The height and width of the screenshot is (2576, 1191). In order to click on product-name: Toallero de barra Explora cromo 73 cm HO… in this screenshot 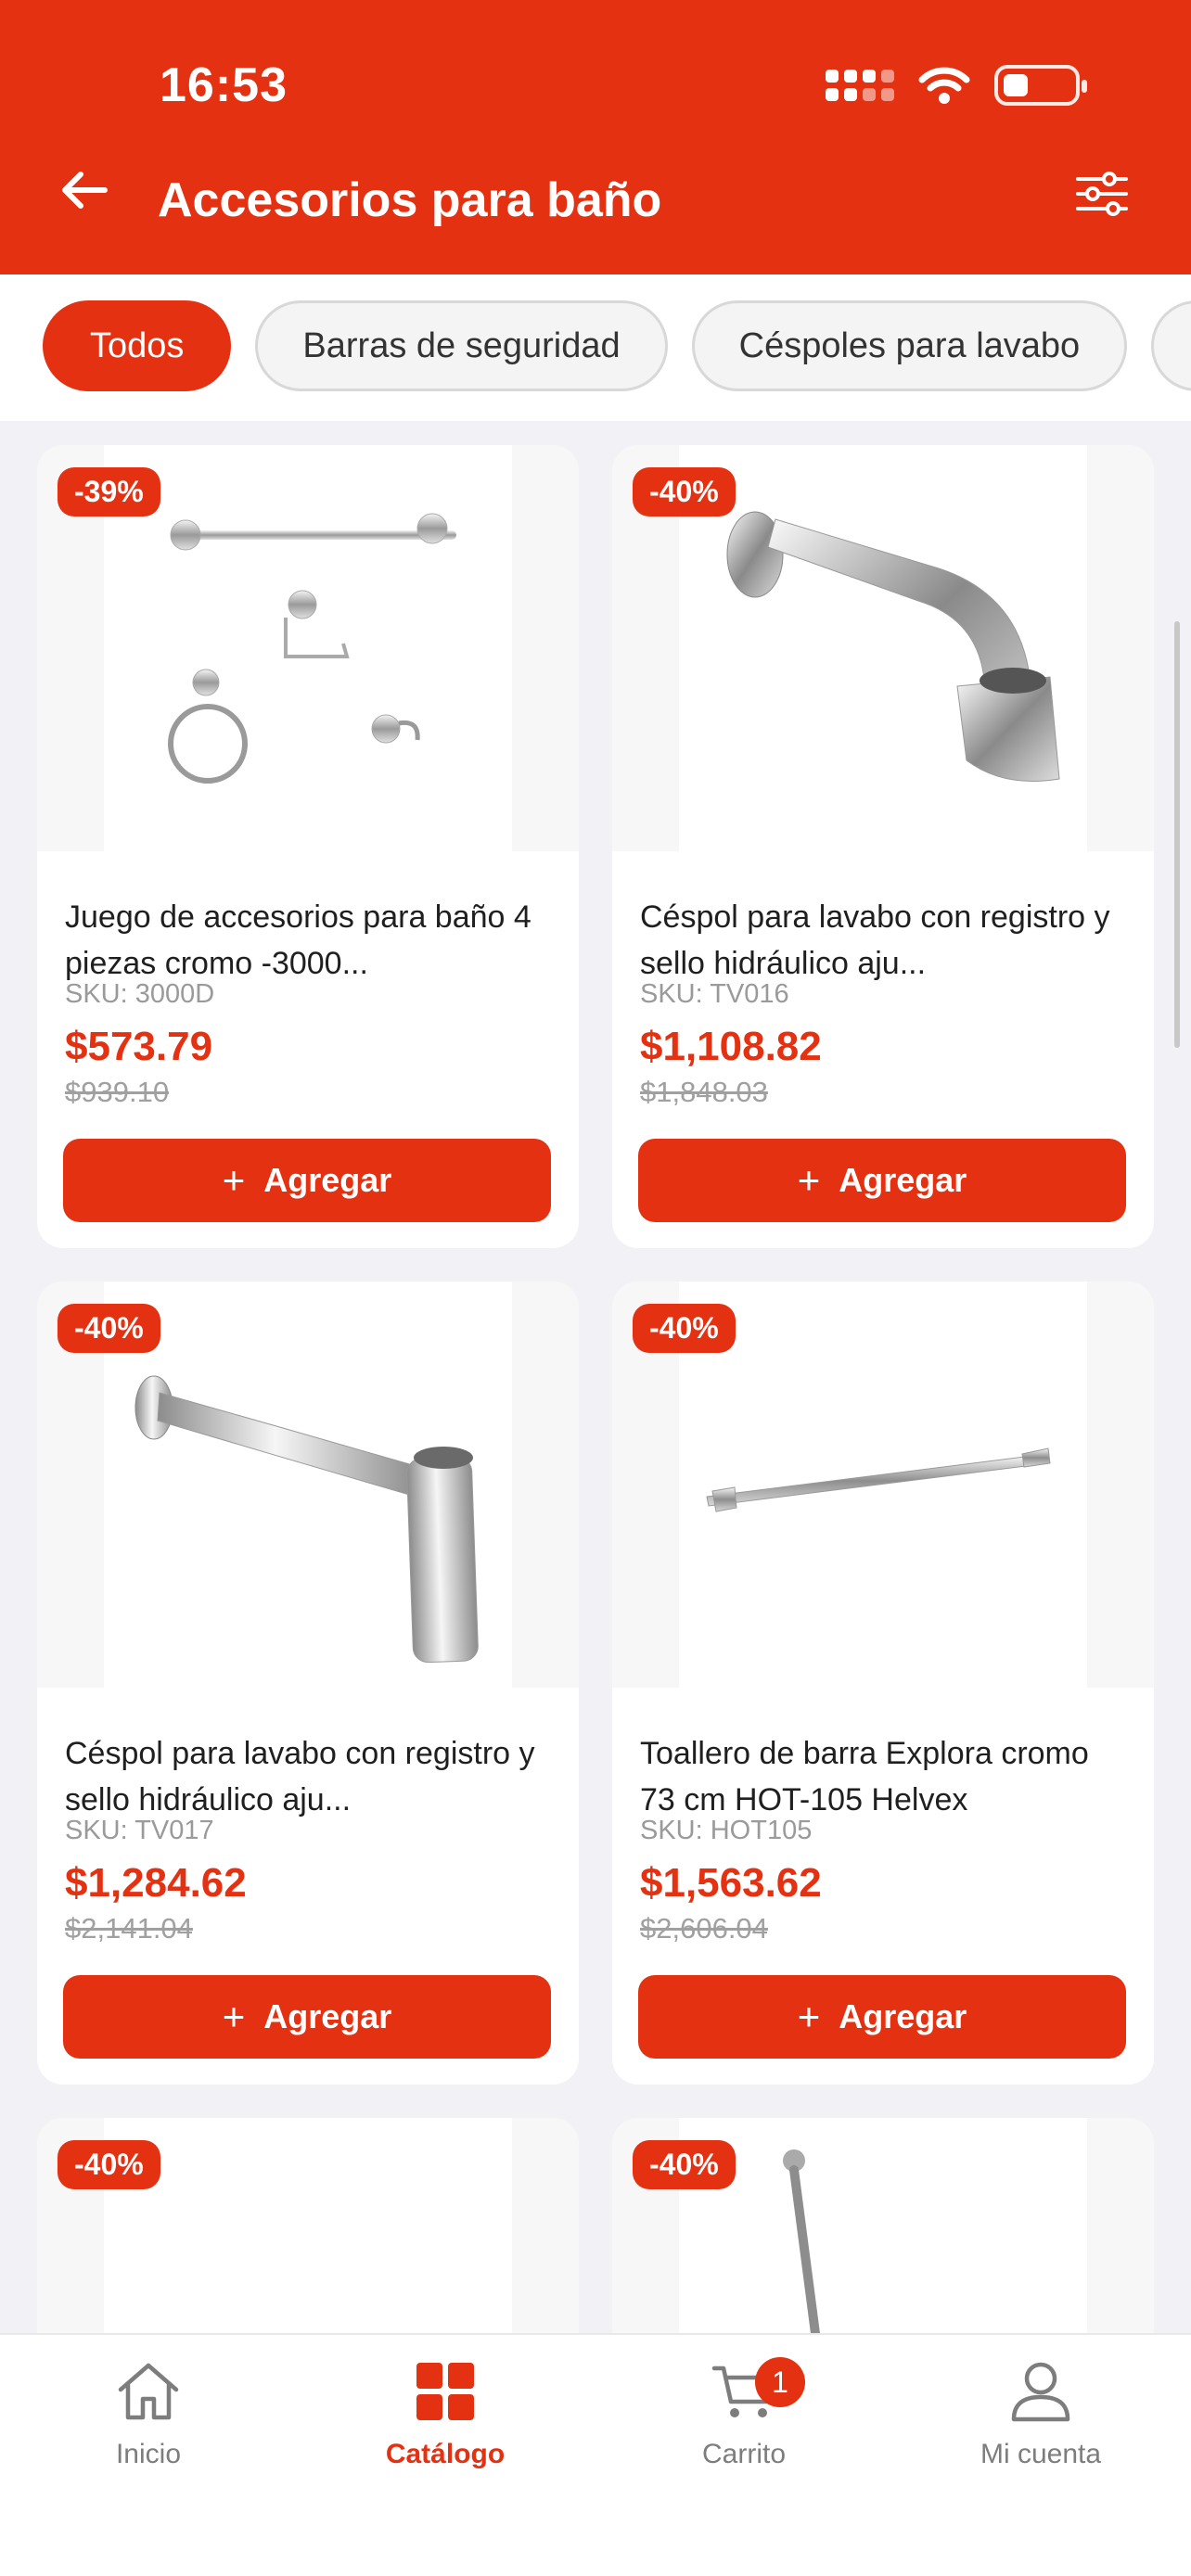, I will do `click(864, 1776)`.